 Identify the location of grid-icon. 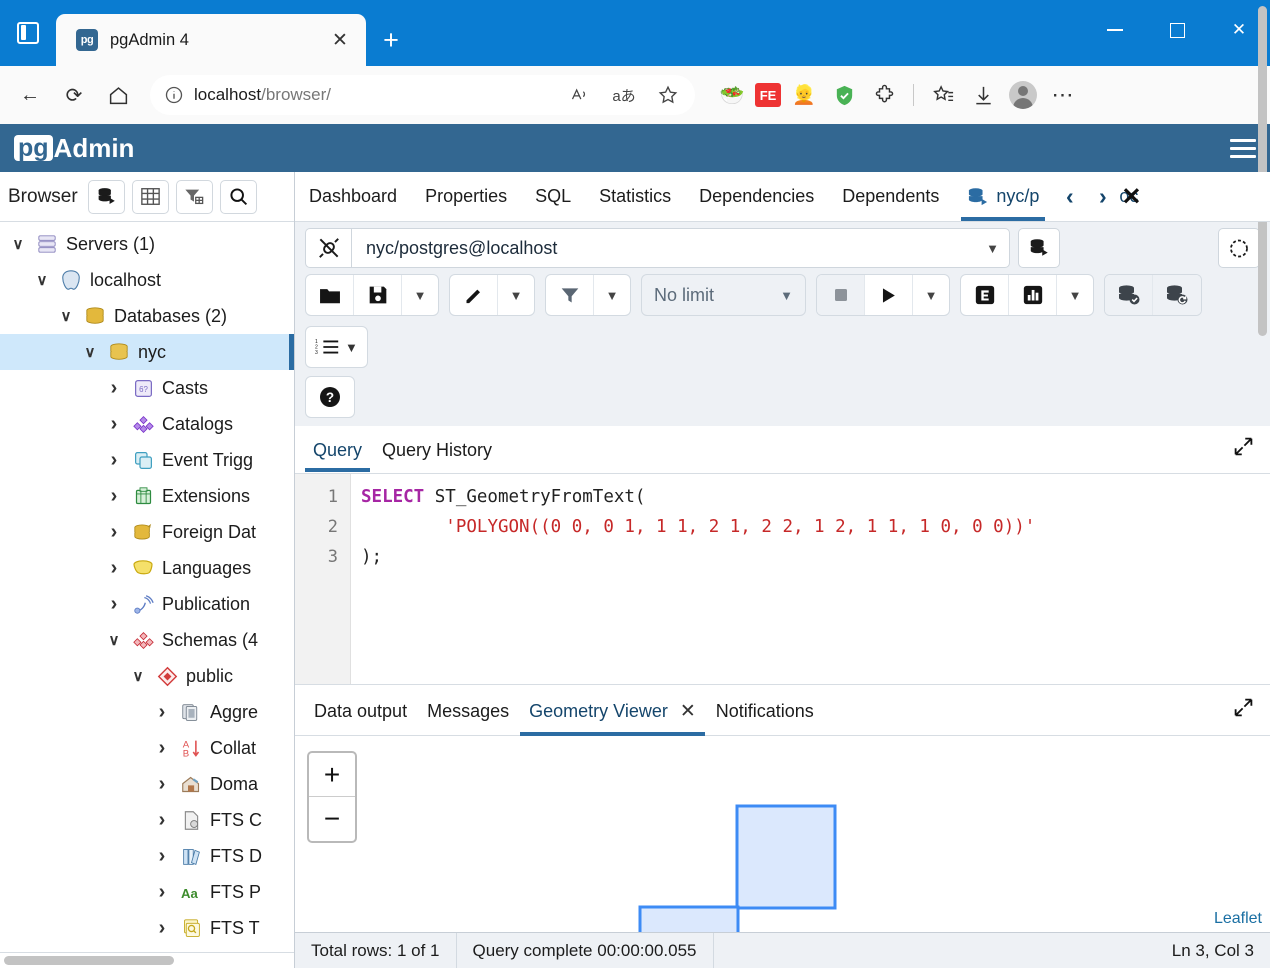
(150, 196).